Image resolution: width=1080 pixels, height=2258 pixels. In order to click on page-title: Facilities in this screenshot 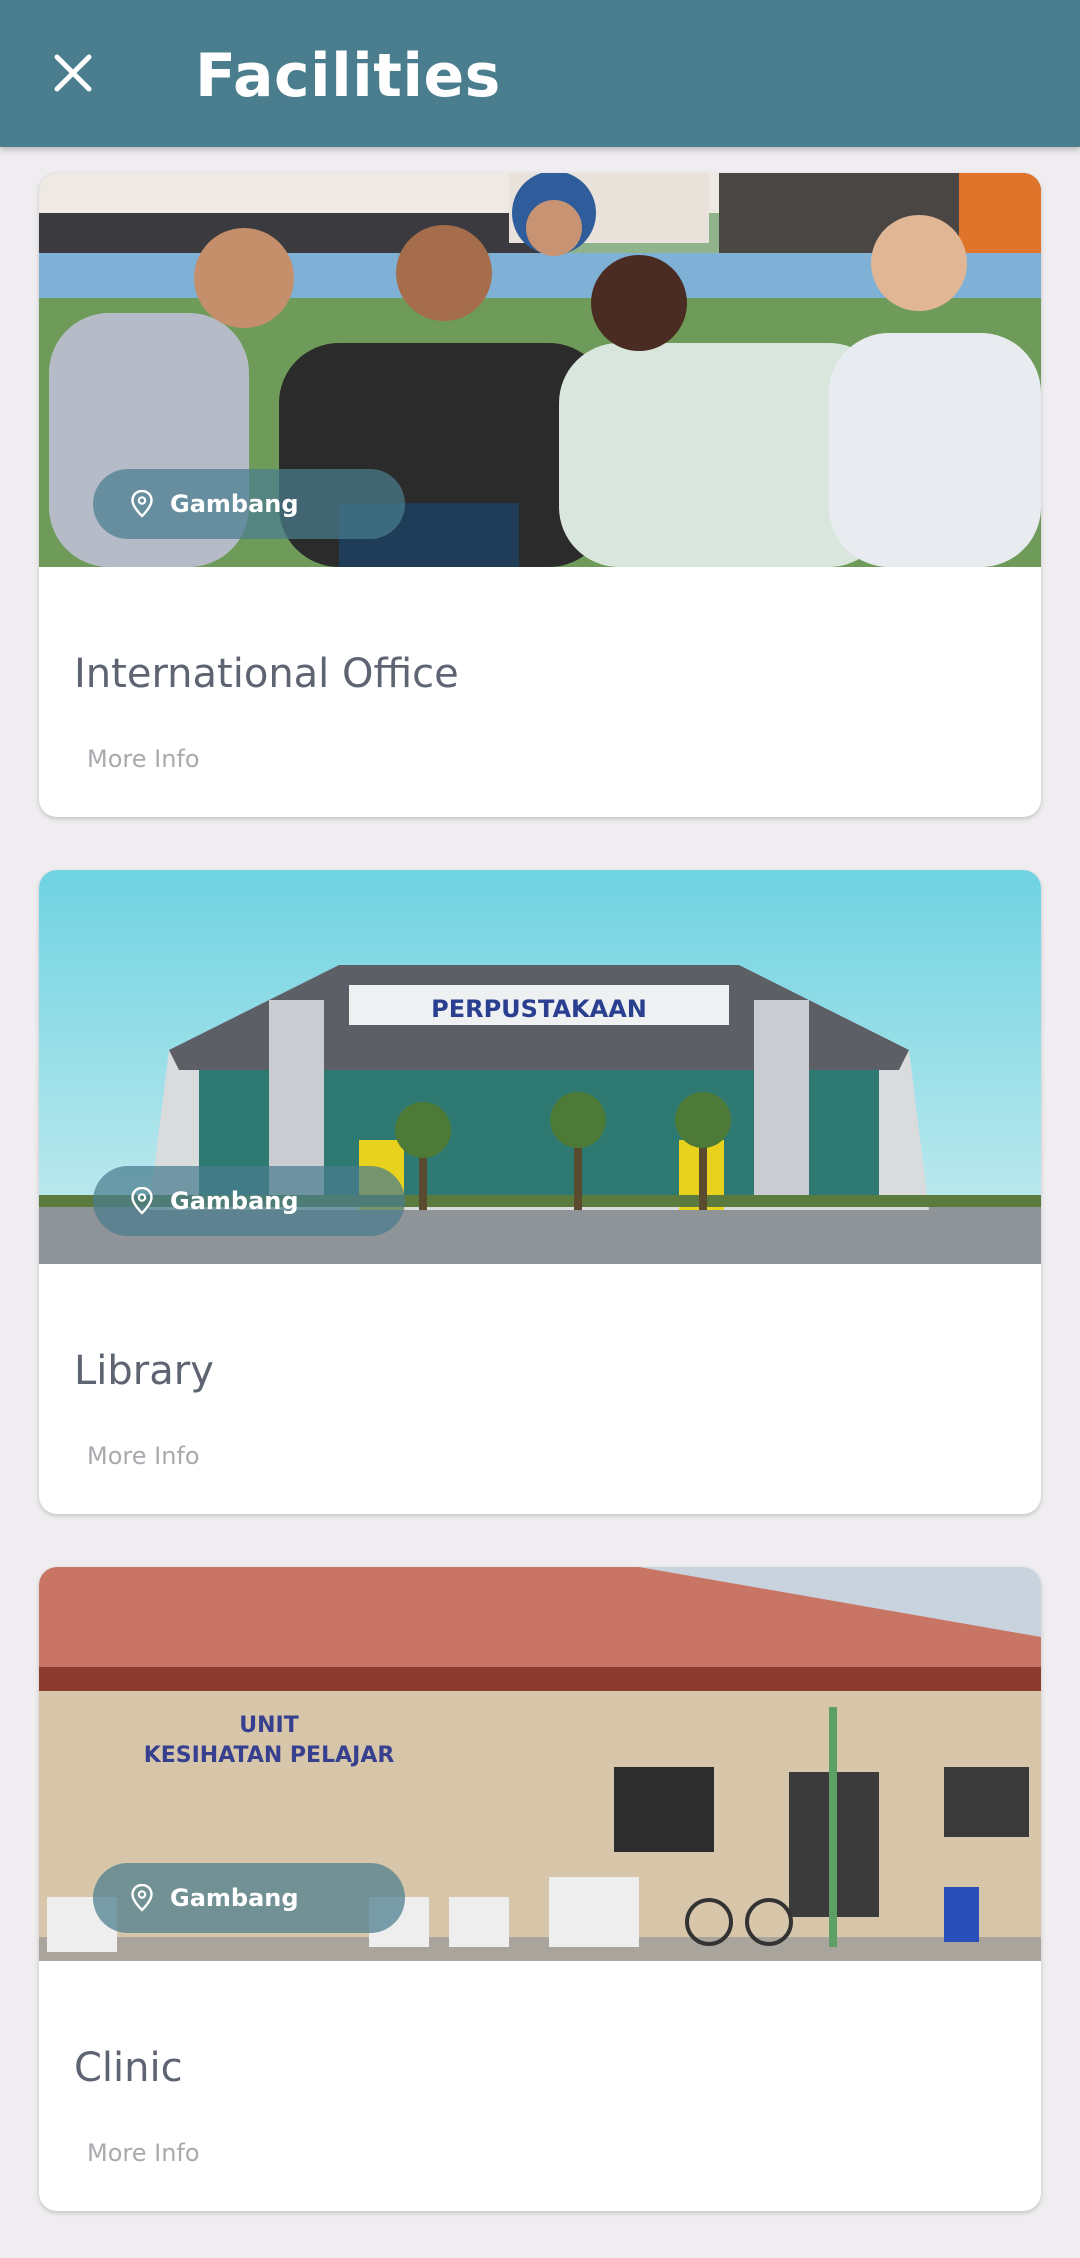, I will do `click(348, 76)`.